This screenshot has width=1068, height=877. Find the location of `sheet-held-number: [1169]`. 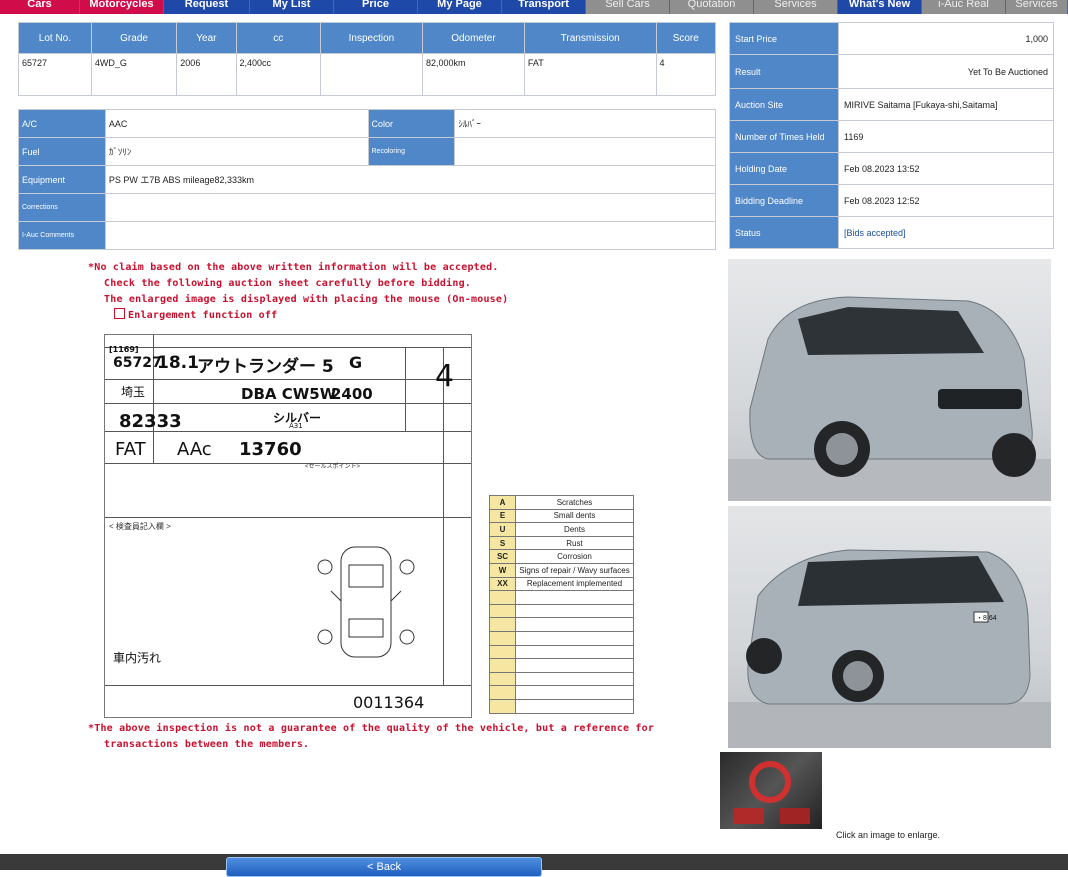

sheet-held-number: [1169] is located at coordinates (124, 349).